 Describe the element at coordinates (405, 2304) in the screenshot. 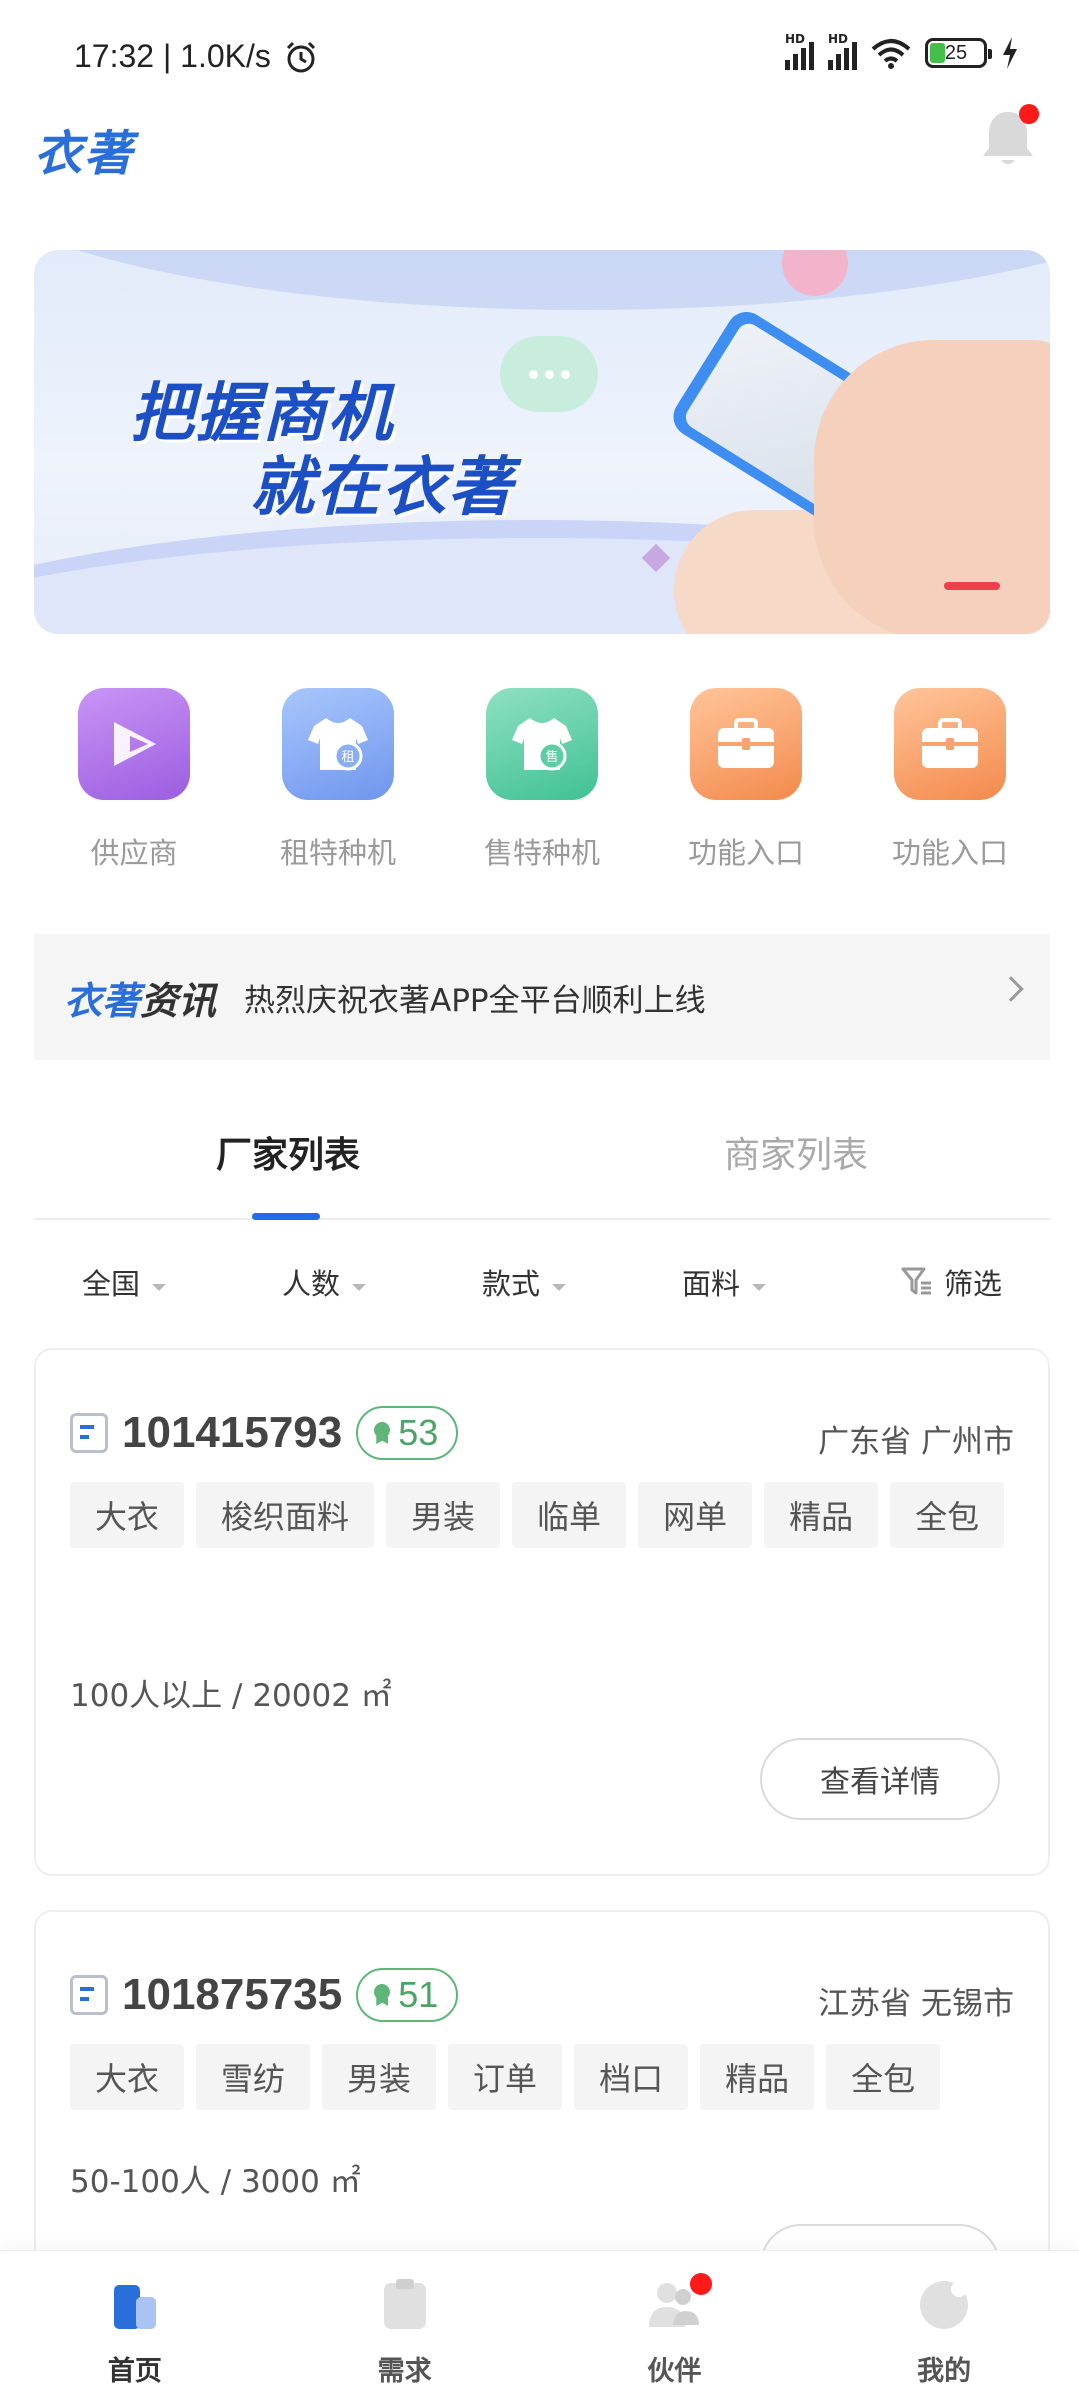

I see `clipboard-icon` at that location.